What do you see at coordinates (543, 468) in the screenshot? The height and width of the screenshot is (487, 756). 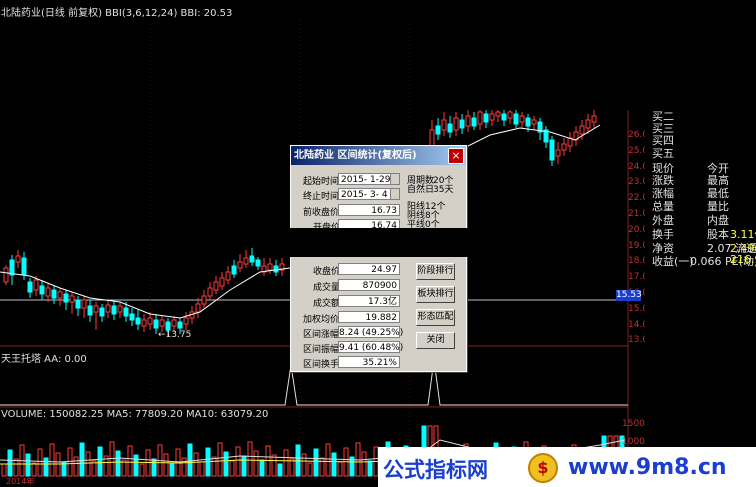 I see `coin-icon: $` at bounding box center [543, 468].